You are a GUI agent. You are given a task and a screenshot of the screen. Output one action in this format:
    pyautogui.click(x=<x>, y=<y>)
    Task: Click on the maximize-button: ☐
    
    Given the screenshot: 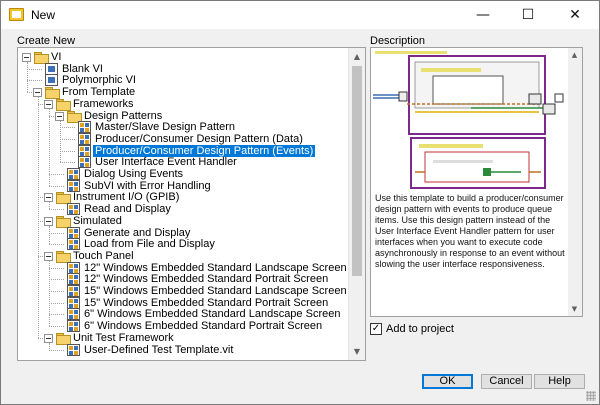 What is the action you would take?
    pyautogui.click(x=528, y=15)
    